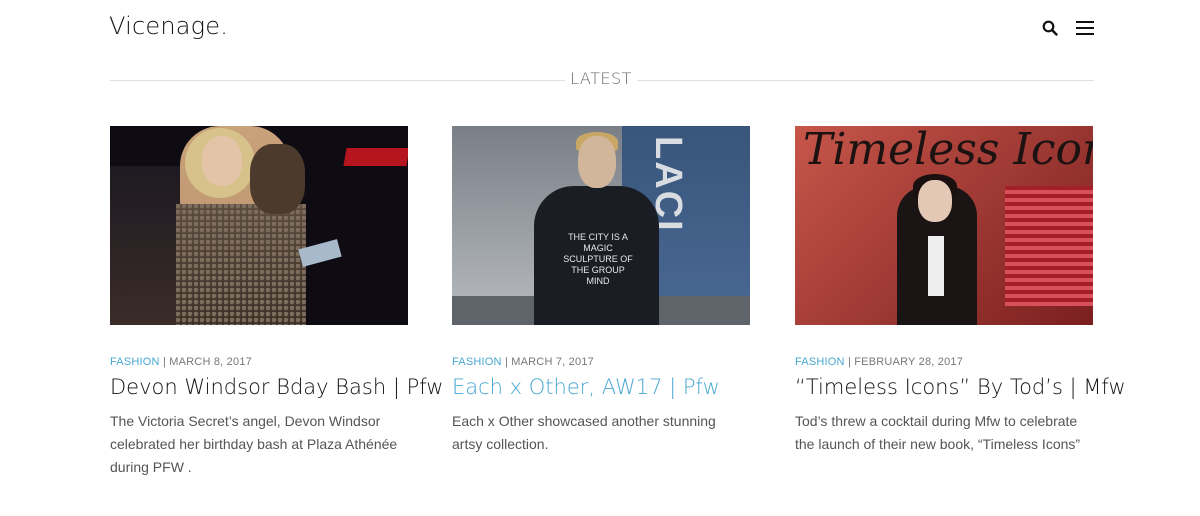 The width and height of the screenshot is (1200, 516). I want to click on post-meta: FASHION | FEBRUARY 28, 2017, so click(944, 362).